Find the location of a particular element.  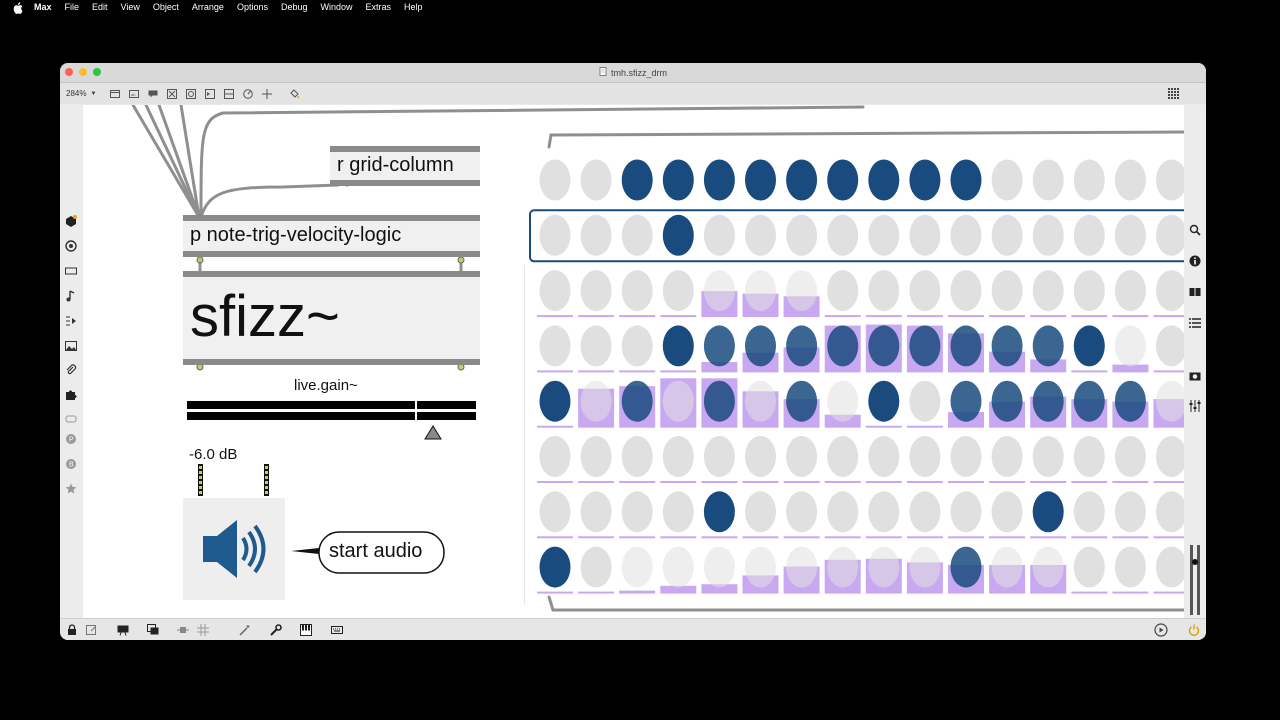

menu-help: Help is located at coordinates (413, 7).